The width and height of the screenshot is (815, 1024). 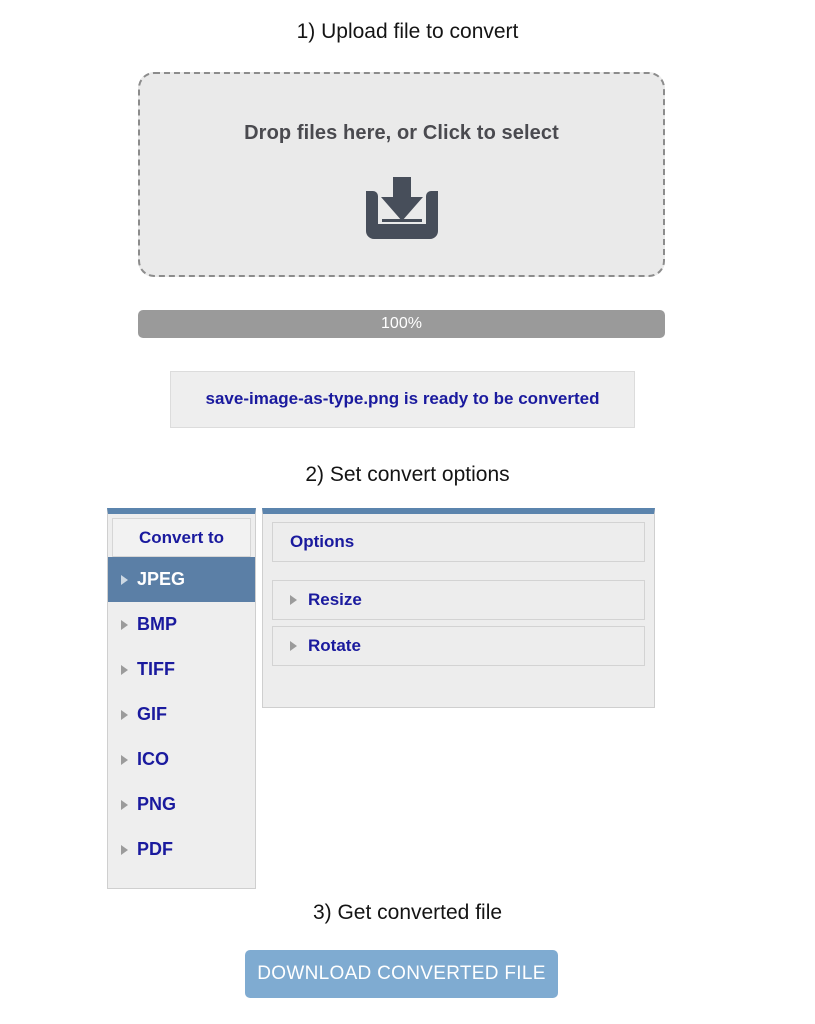 I want to click on format-item-bmp: BMP, so click(x=181, y=624).